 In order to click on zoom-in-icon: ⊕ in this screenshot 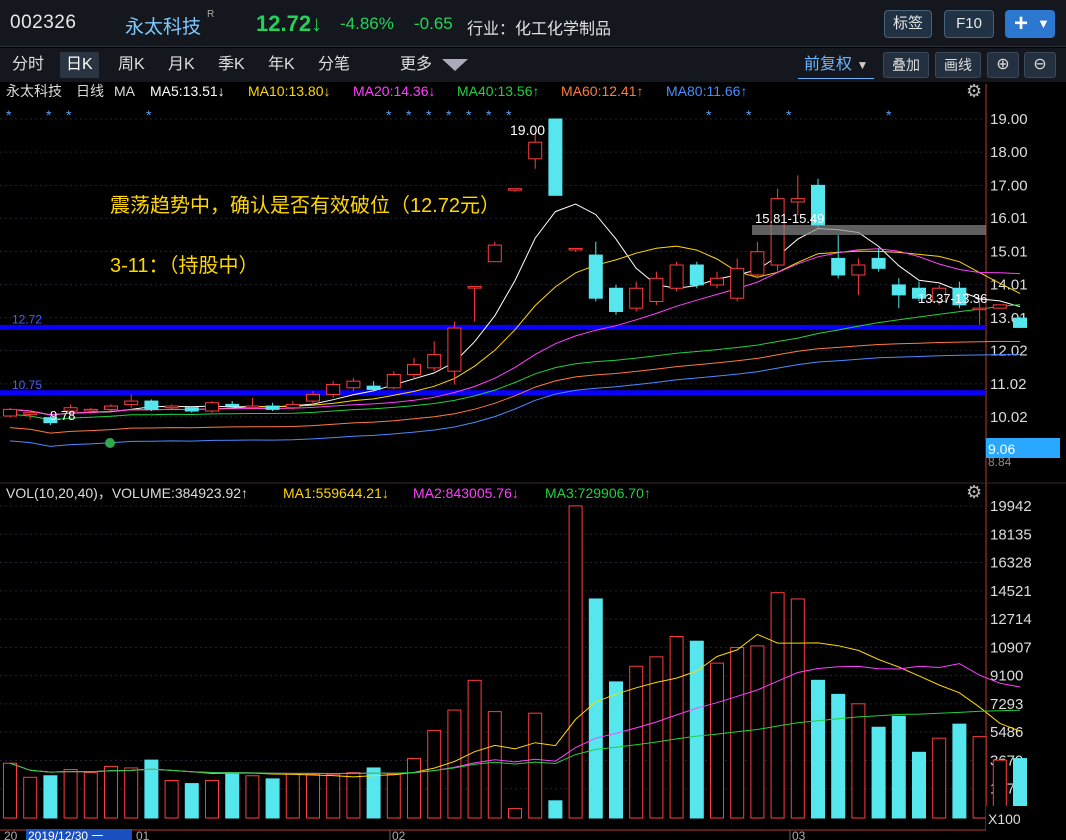, I will do `click(1003, 65)`.